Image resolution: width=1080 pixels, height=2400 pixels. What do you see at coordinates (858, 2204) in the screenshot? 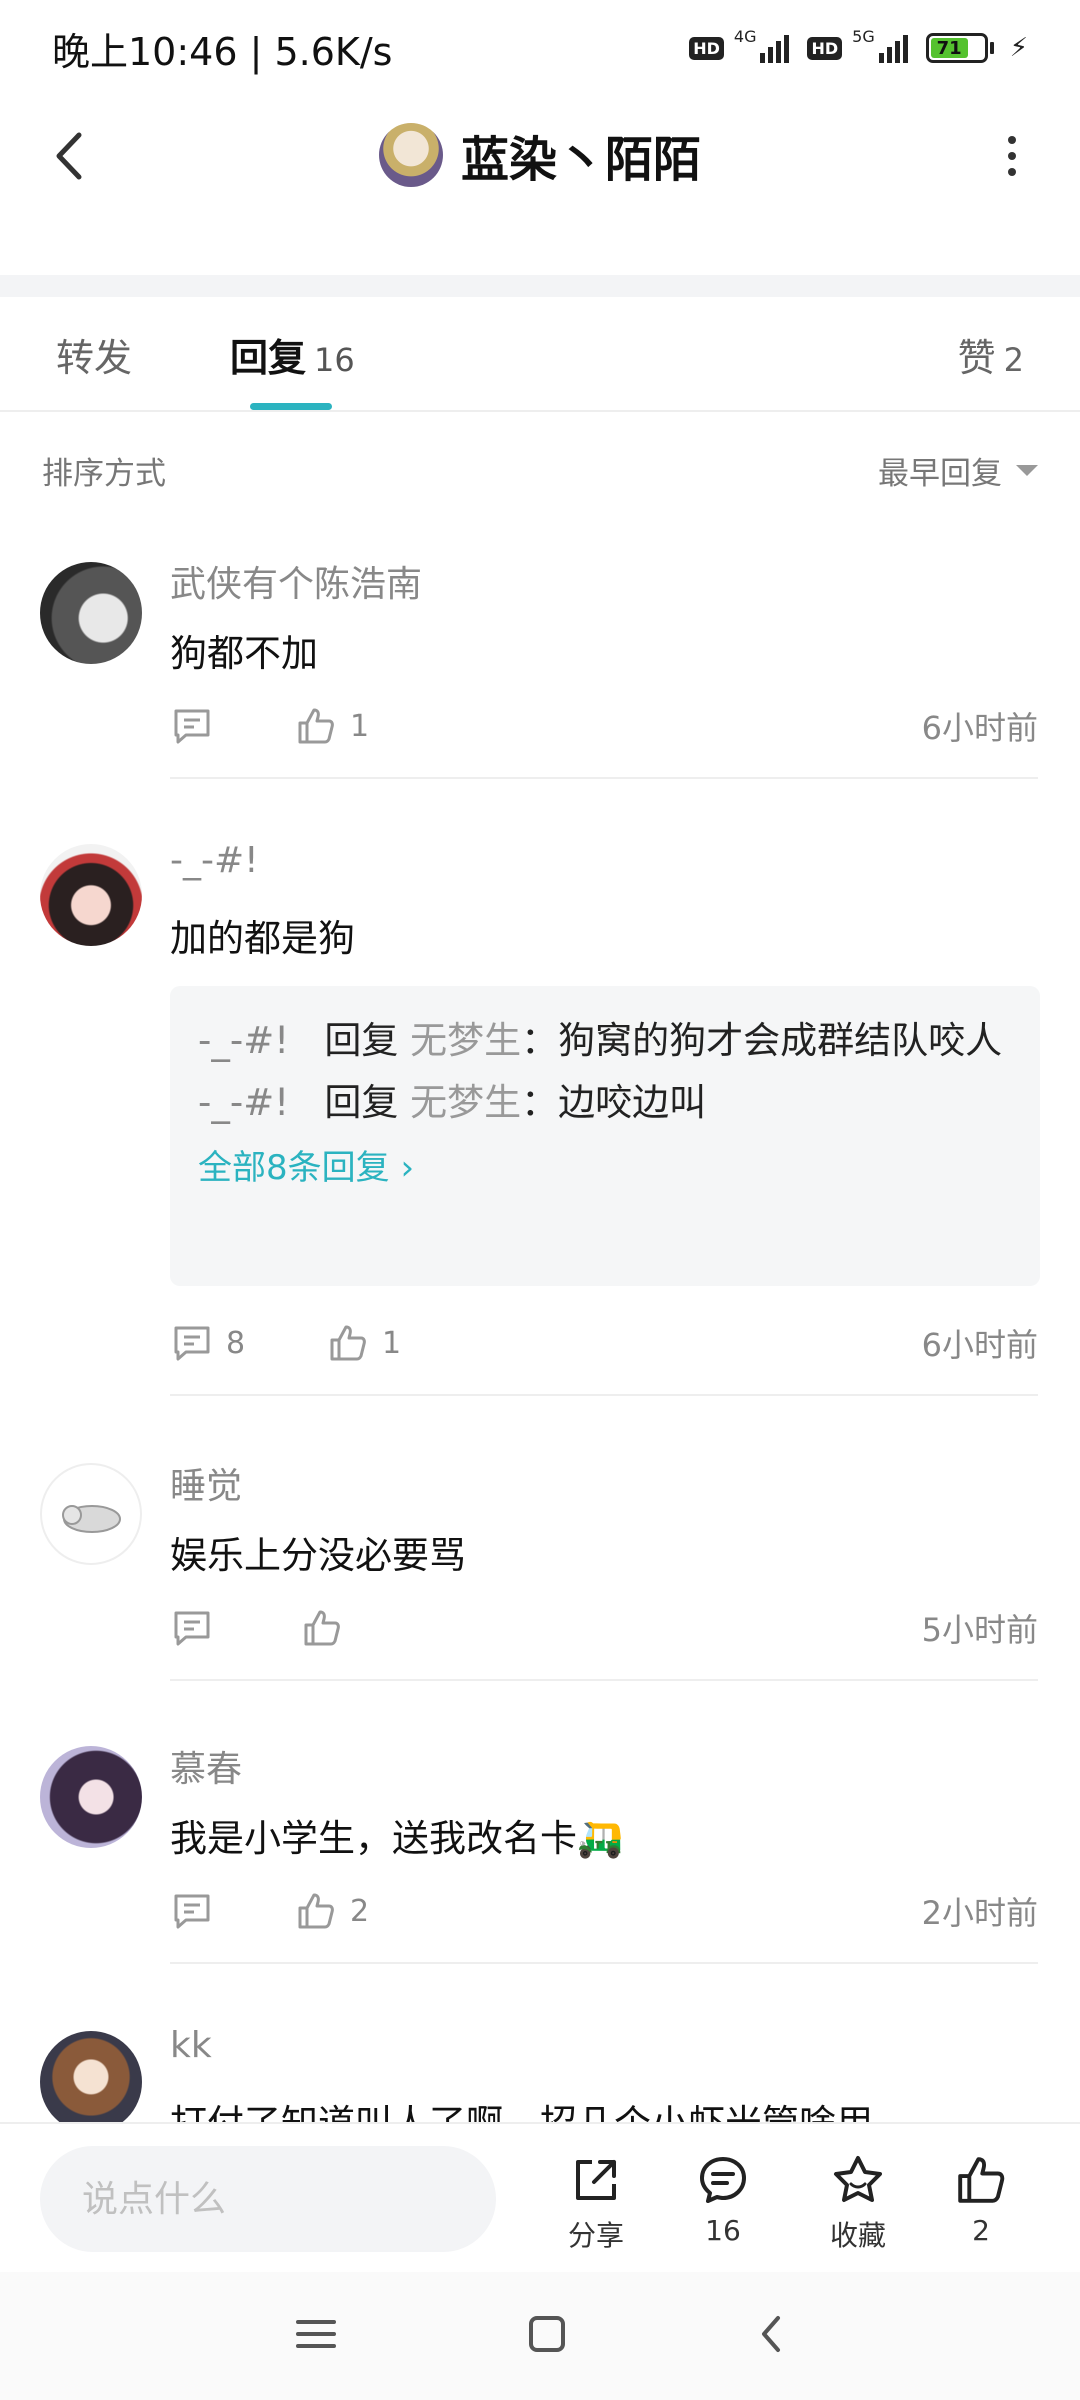
I see `favorite-button: 收藏` at bounding box center [858, 2204].